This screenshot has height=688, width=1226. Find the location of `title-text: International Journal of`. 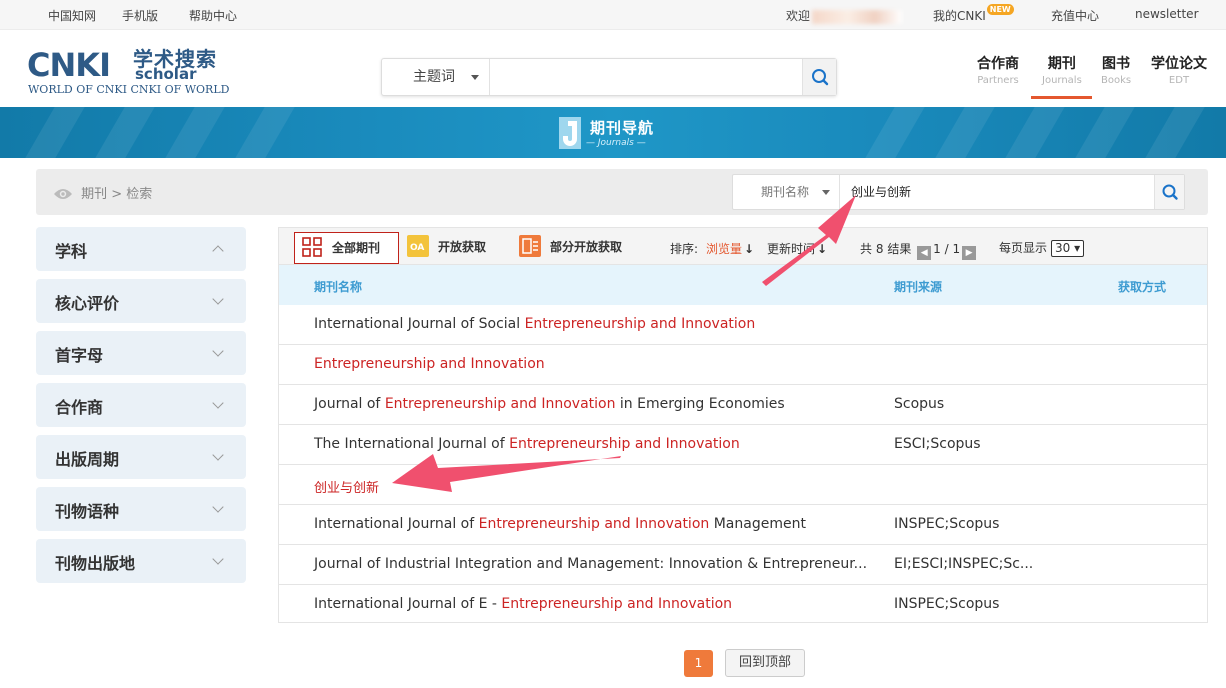

title-text: International Journal of is located at coordinates (396, 524).